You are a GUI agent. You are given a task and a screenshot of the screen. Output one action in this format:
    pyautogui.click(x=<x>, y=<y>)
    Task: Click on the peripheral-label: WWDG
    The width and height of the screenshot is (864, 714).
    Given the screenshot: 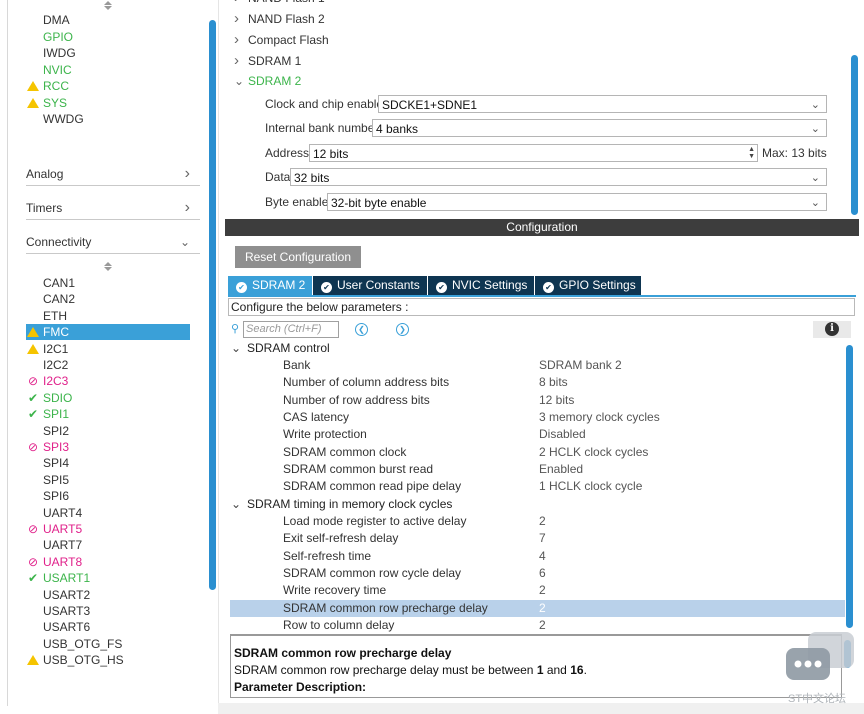 What is the action you would take?
    pyautogui.click(x=63, y=119)
    